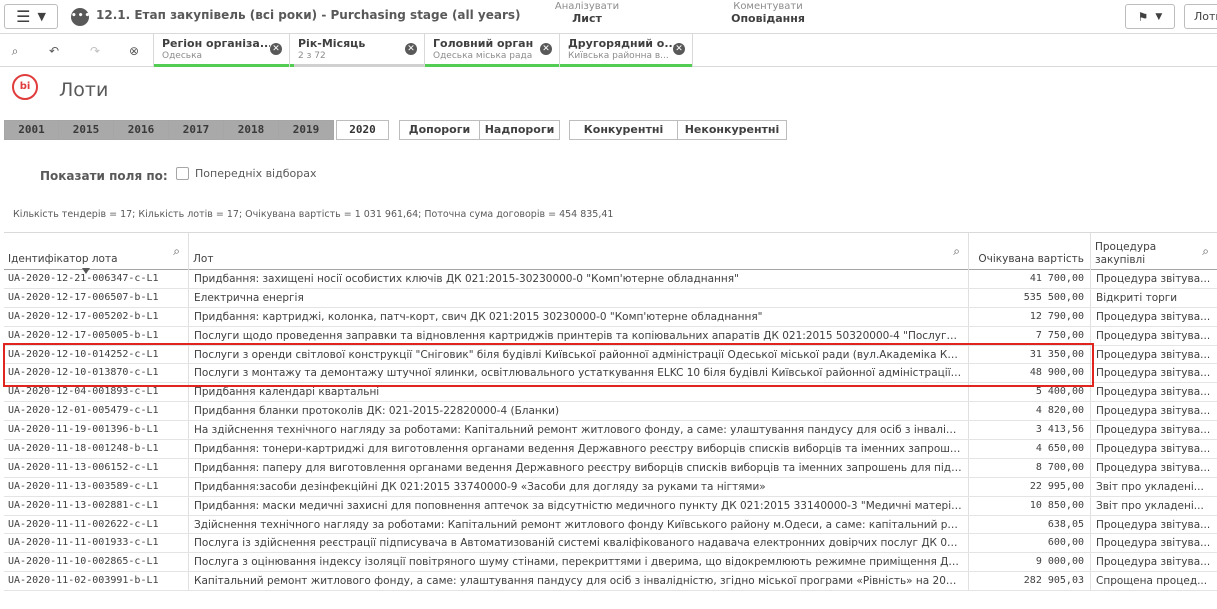  I want to click on year-button: 2018, so click(251, 130).